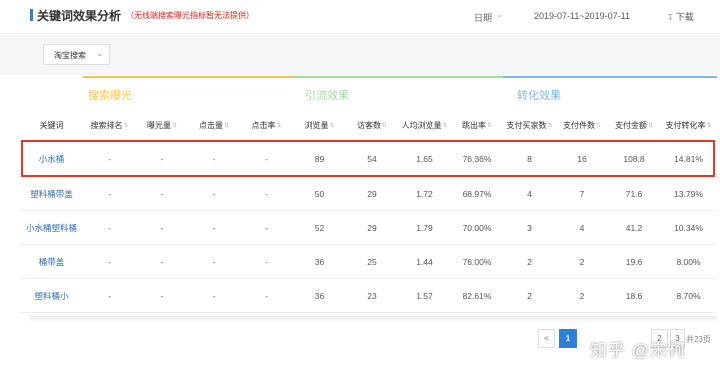 Image resolution: width=720 pixels, height=375 pixels. What do you see at coordinates (319, 193) in the screenshot?
I see `table-cell: 50` at bounding box center [319, 193].